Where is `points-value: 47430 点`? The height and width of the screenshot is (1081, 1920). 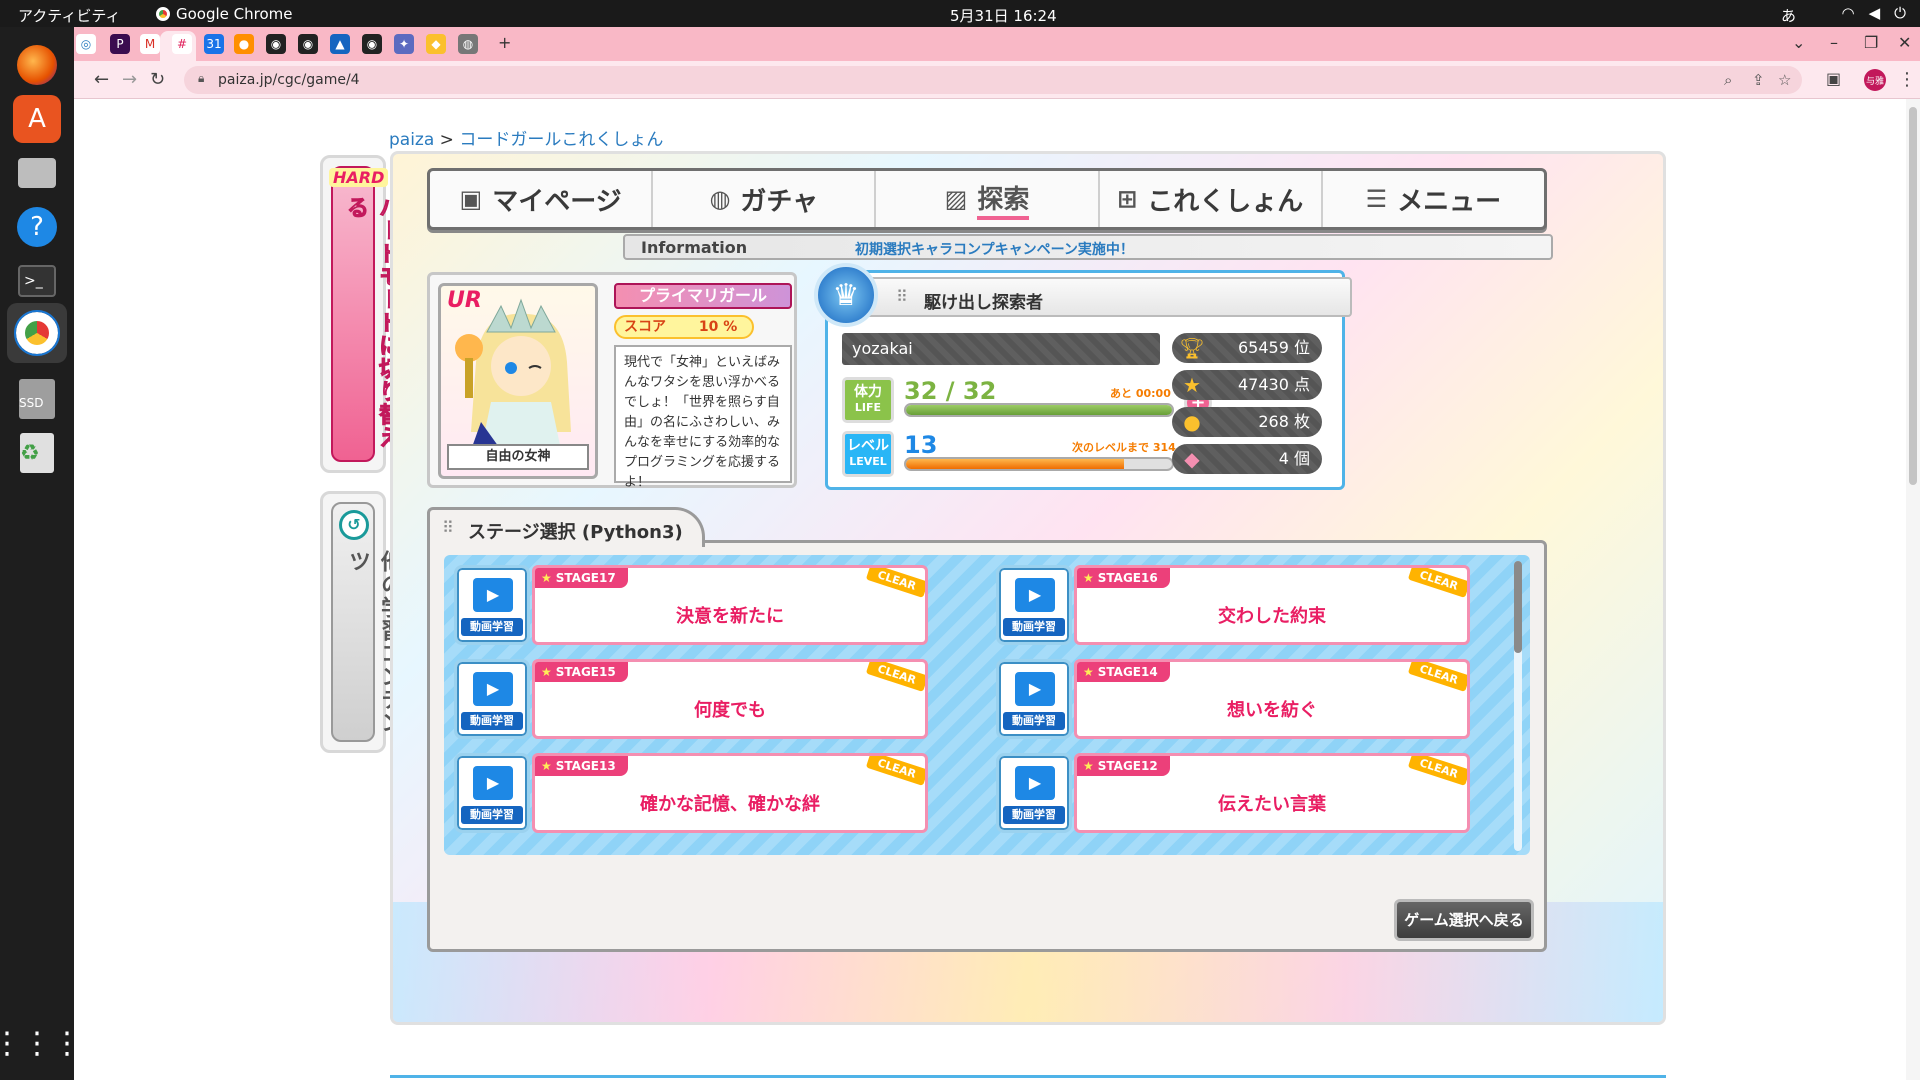 points-value: 47430 点 is located at coordinates (1274, 384).